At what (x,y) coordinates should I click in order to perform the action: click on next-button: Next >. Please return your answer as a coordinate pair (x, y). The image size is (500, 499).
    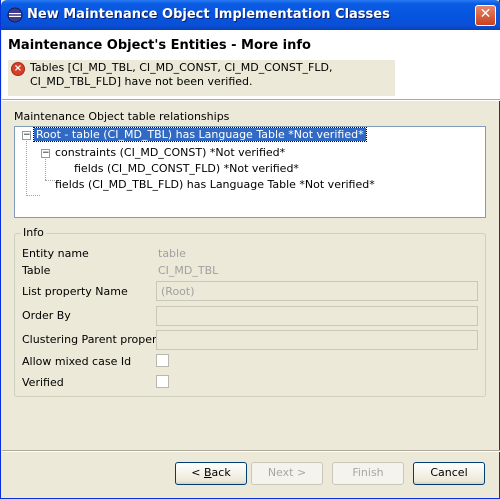
    Looking at the image, I should click on (287, 473).